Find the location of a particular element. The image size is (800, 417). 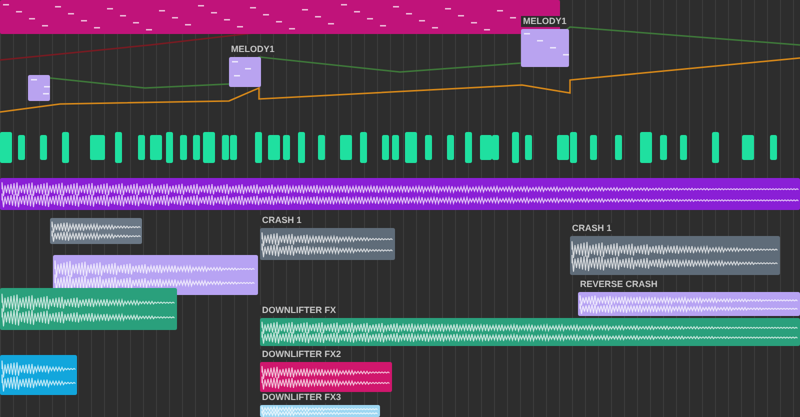

clip-label: DOWNLIFTER FX is located at coordinates (299, 310).